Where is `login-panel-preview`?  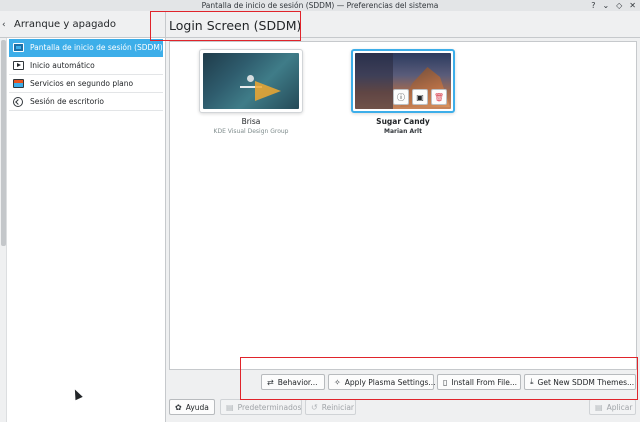
login-panel-preview is located at coordinates (374, 81).